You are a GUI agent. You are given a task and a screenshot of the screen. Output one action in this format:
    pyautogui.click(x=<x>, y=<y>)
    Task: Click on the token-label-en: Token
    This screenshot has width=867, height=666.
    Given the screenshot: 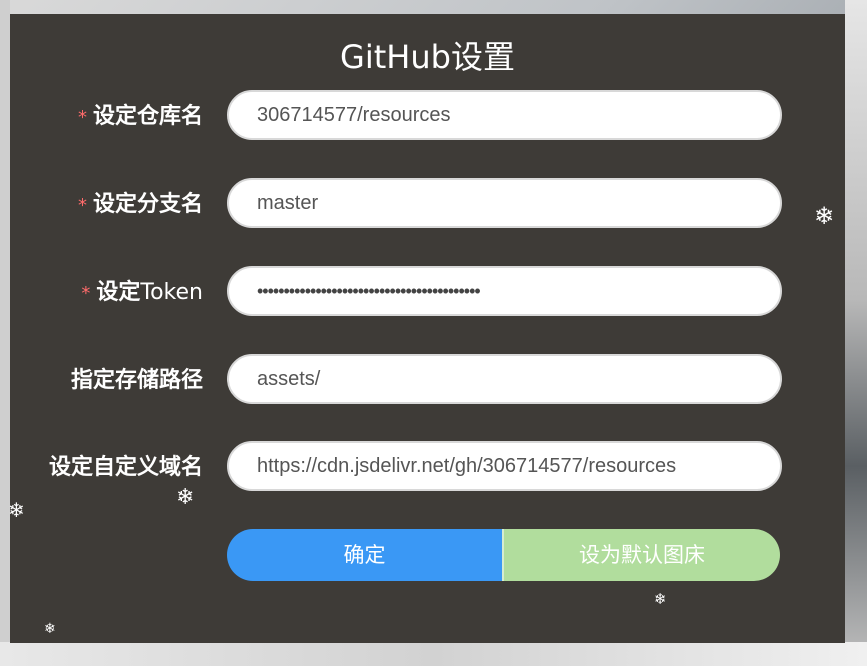 What is the action you would take?
    pyautogui.click(x=171, y=292)
    